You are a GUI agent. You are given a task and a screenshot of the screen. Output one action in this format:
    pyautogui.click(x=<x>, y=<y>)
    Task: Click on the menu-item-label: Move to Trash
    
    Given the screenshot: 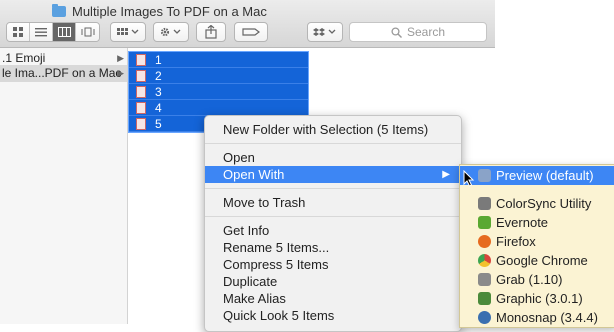 What is the action you would take?
    pyautogui.click(x=264, y=202)
    